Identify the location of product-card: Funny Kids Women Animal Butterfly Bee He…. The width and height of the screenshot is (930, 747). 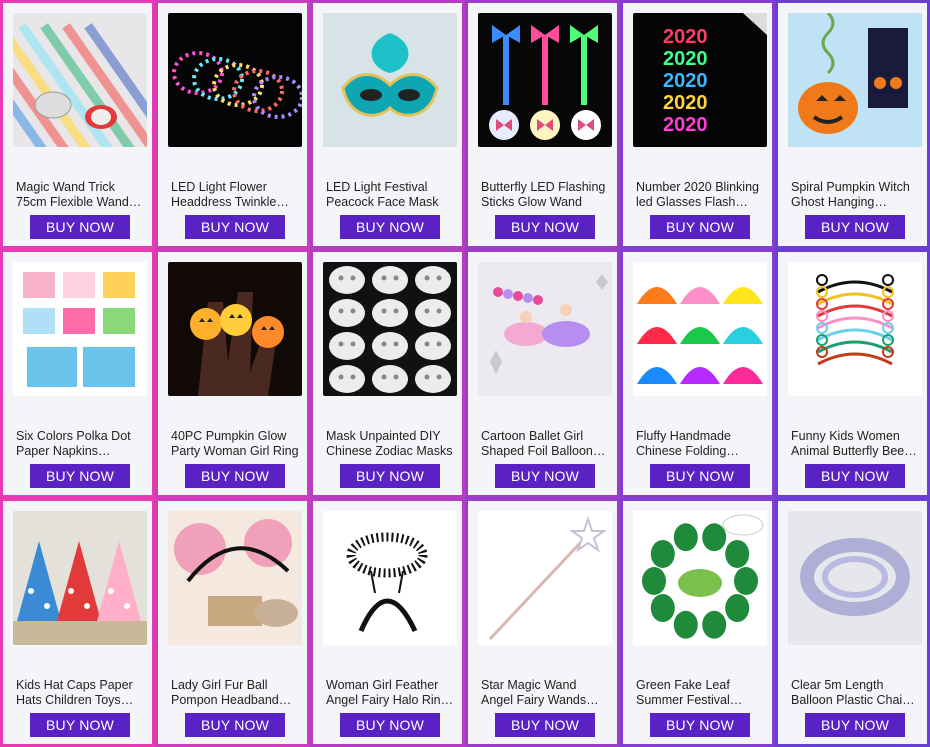
(852, 373).